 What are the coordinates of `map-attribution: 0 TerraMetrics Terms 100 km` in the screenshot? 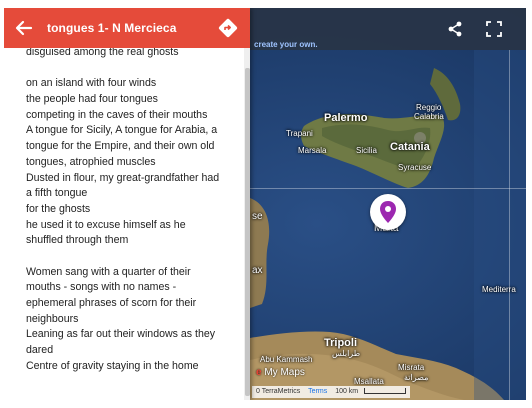 It's located at (331, 392).